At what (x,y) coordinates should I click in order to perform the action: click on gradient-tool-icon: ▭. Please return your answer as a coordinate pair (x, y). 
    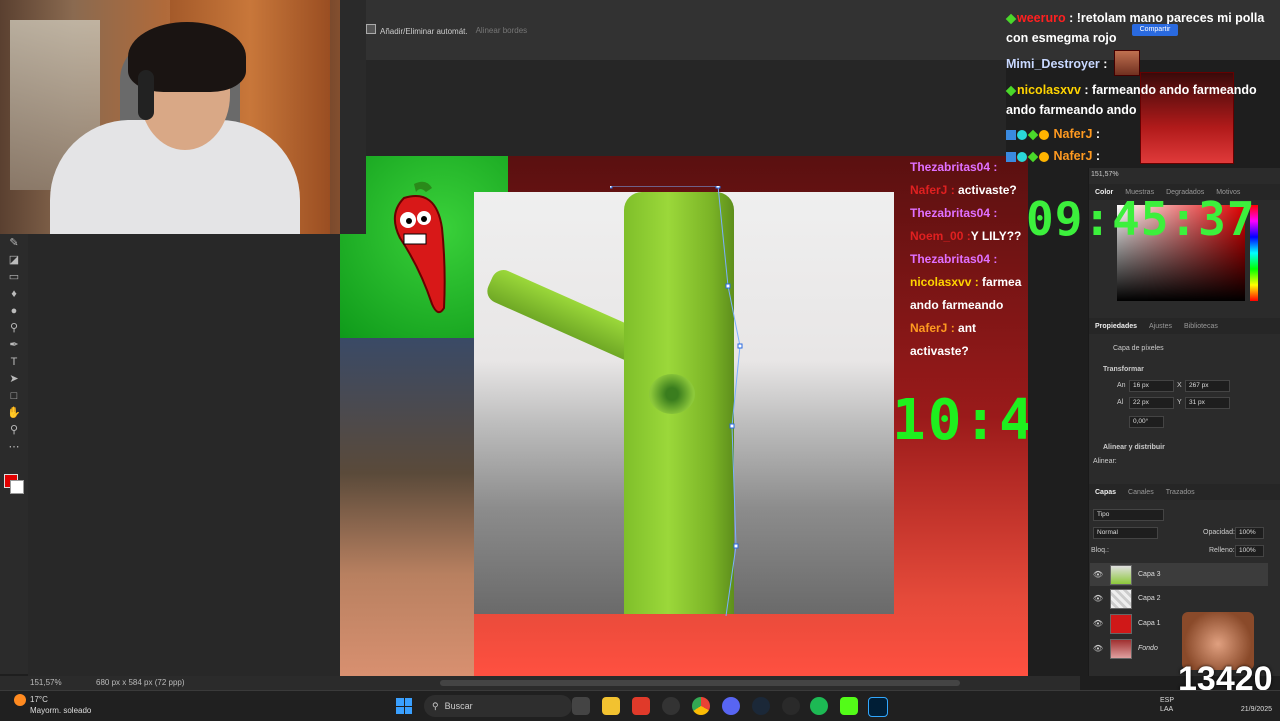
    Looking at the image, I should click on (14, 276).